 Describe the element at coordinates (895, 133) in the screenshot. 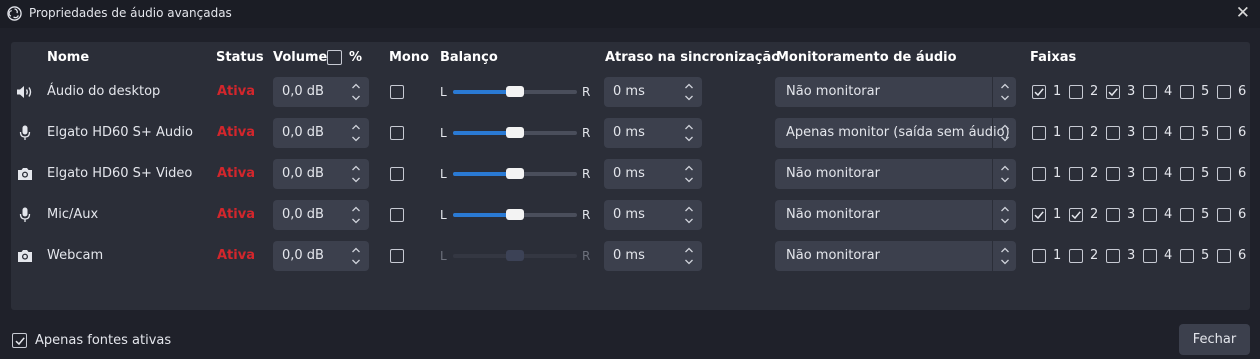

I see `monitoring-dropdown: Apenas monitor (saída sem áudio)` at that location.